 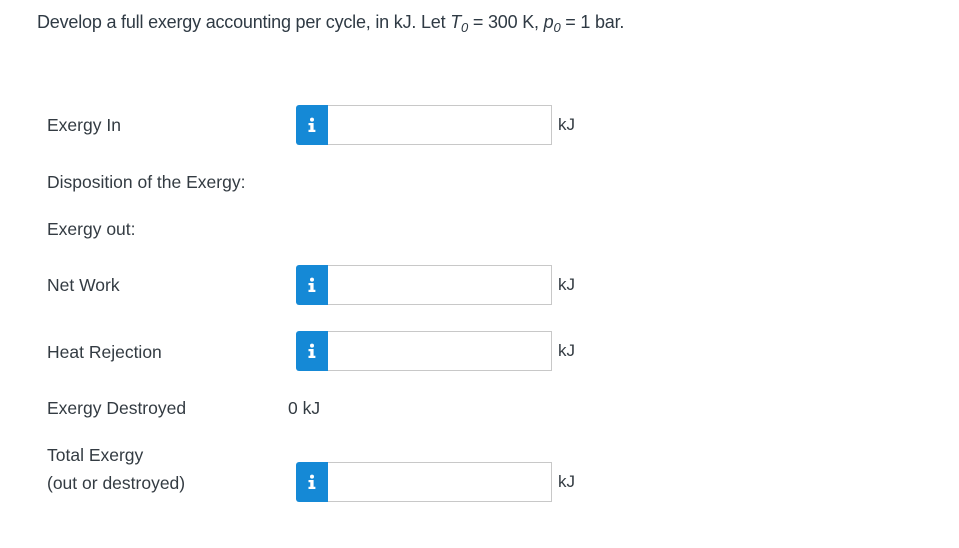 What do you see at coordinates (548, 22) in the screenshot?
I see `pressure-variable: p` at bounding box center [548, 22].